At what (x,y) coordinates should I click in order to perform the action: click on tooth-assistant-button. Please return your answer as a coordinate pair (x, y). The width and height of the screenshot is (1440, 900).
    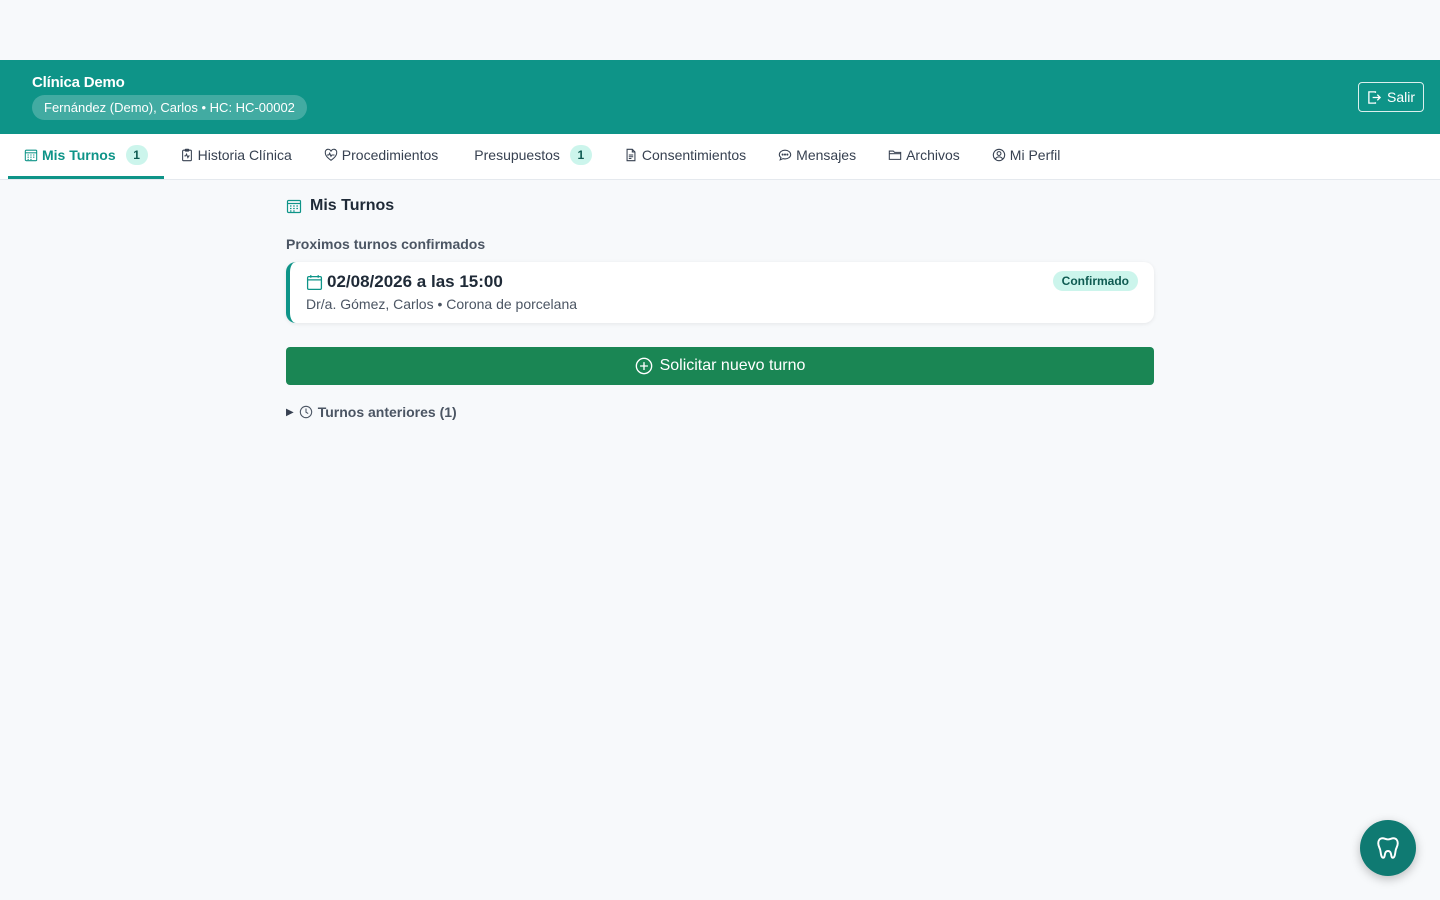
    Looking at the image, I should click on (1388, 848).